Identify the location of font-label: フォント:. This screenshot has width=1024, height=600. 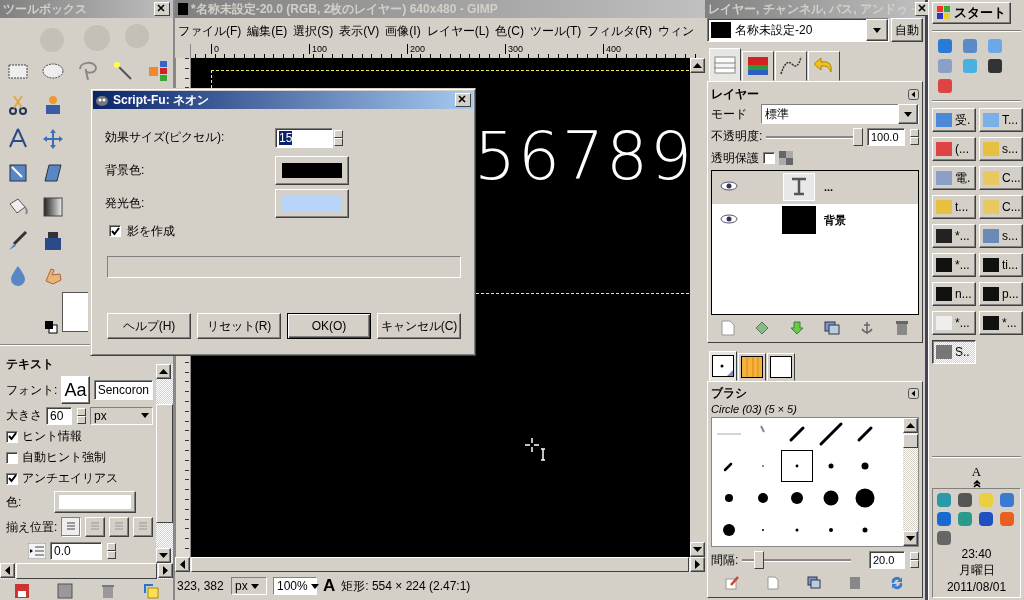
(32, 390).